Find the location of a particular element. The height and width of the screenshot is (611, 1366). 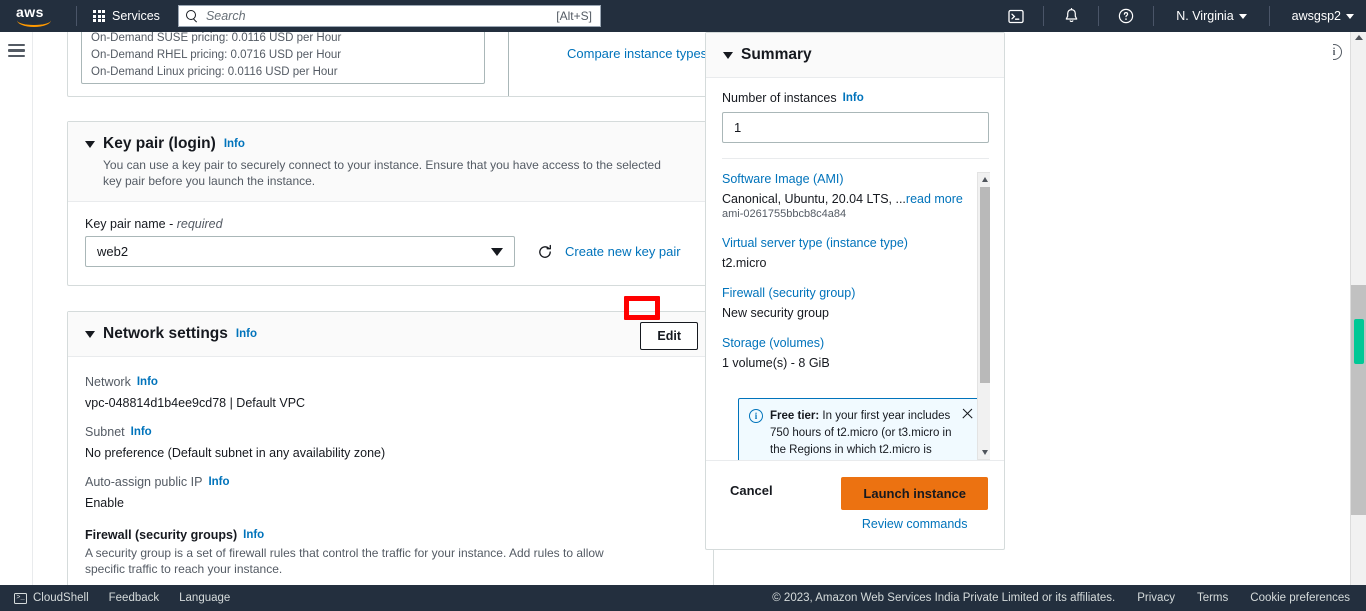

footer-left-group: >_ CloudShell Feedback Language is located at coordinates (115, 598).